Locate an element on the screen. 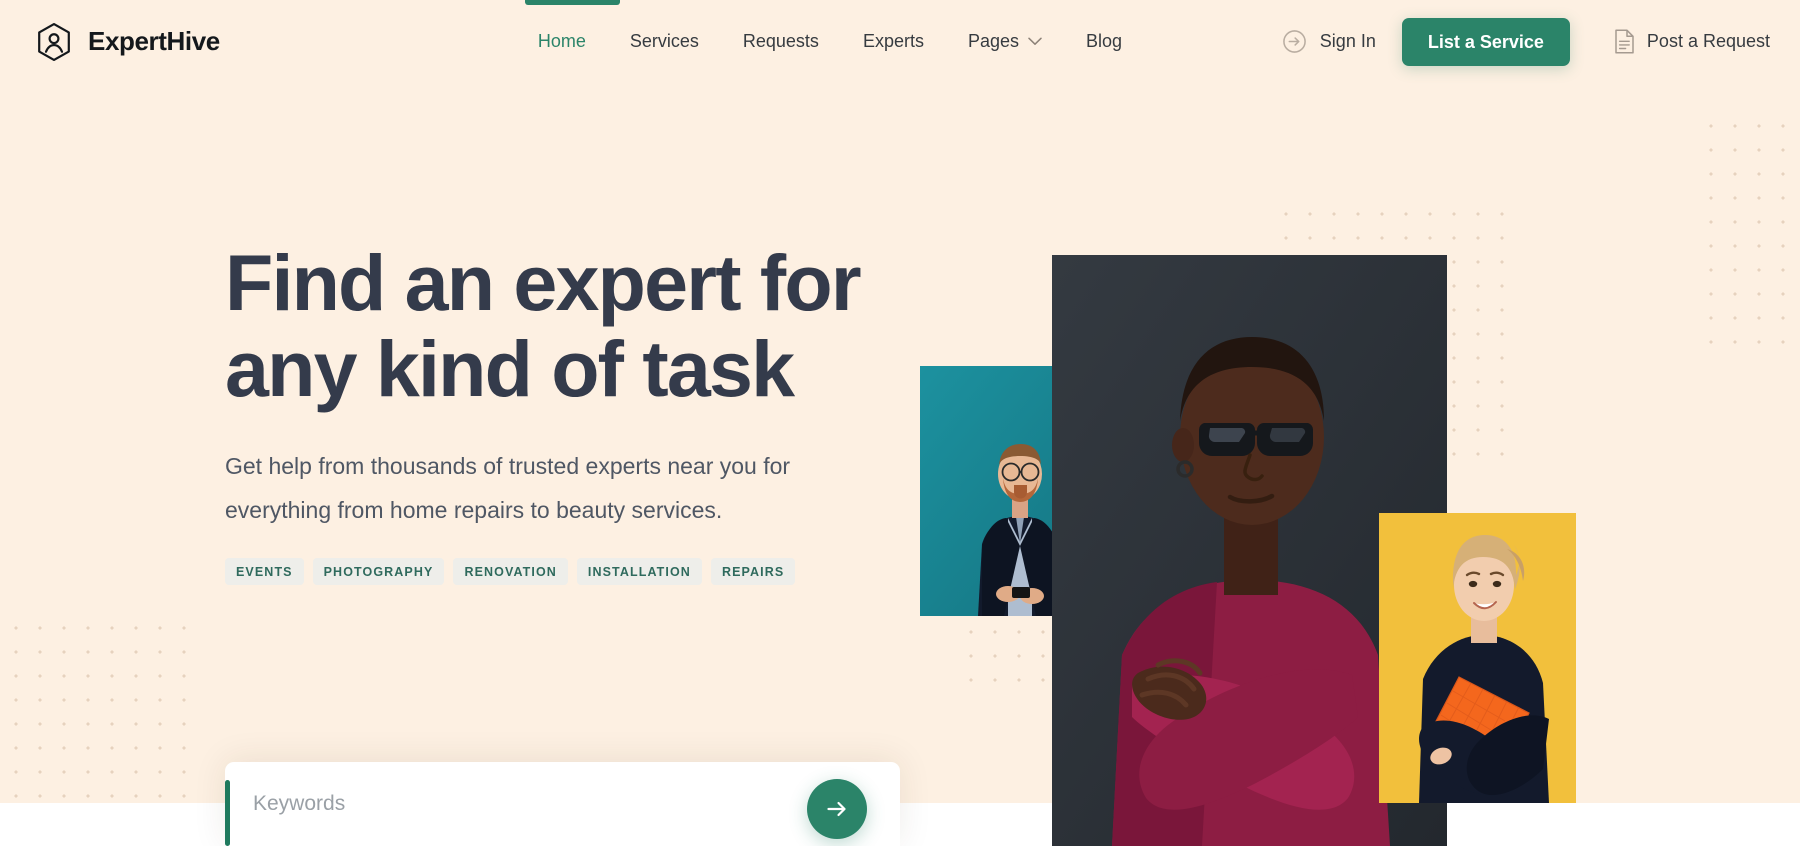 The width and height of the screenshot is (1800, 846). arrow-right-icon is located at coordinates (837, 809).